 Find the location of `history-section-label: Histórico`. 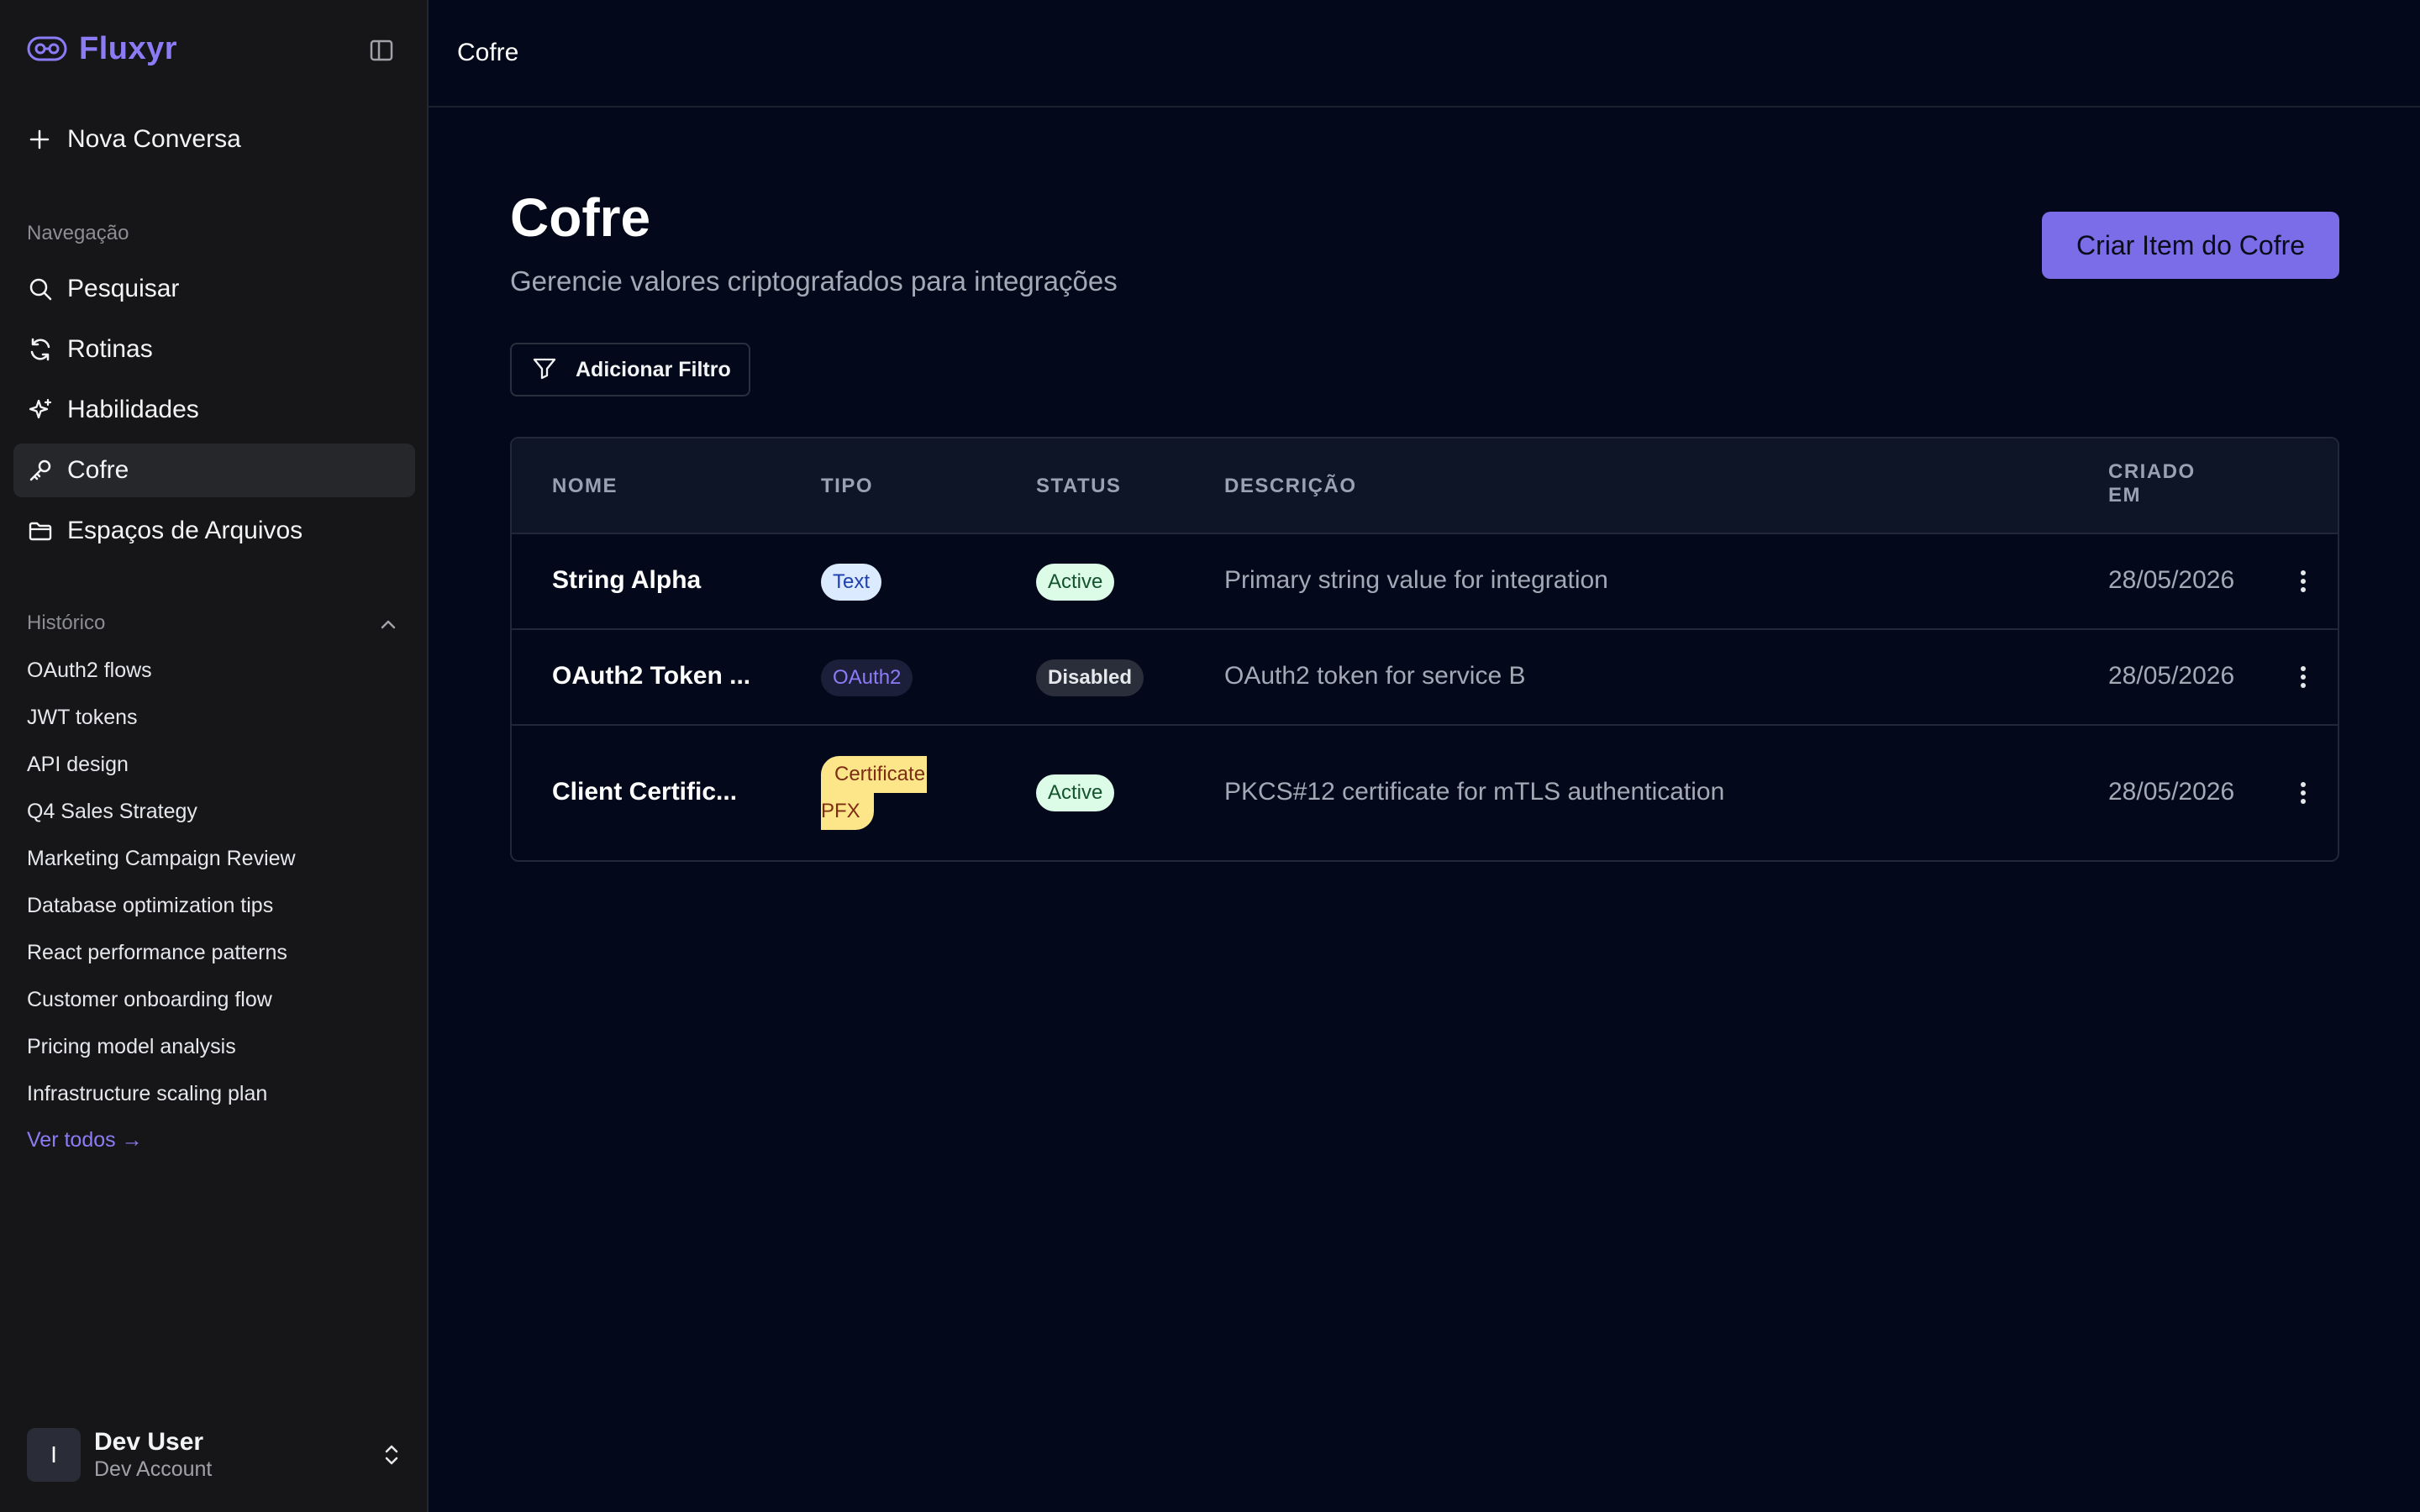

history-section-label: Histórico is located at coordinates (66, 623).